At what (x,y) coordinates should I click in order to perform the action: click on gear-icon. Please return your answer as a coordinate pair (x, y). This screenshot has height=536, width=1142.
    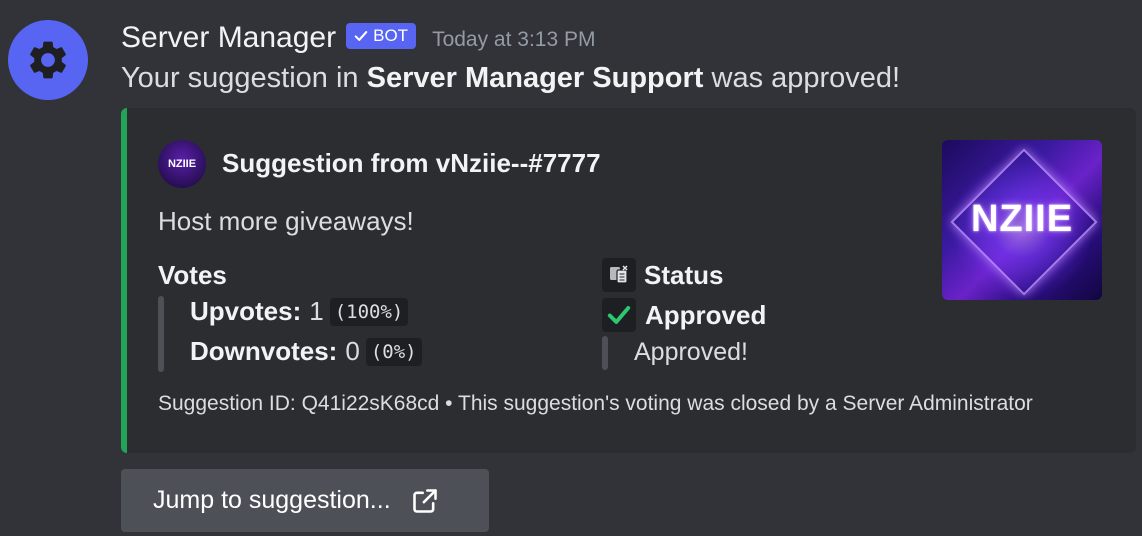
    Looking at the image, I should click on (48, 60).